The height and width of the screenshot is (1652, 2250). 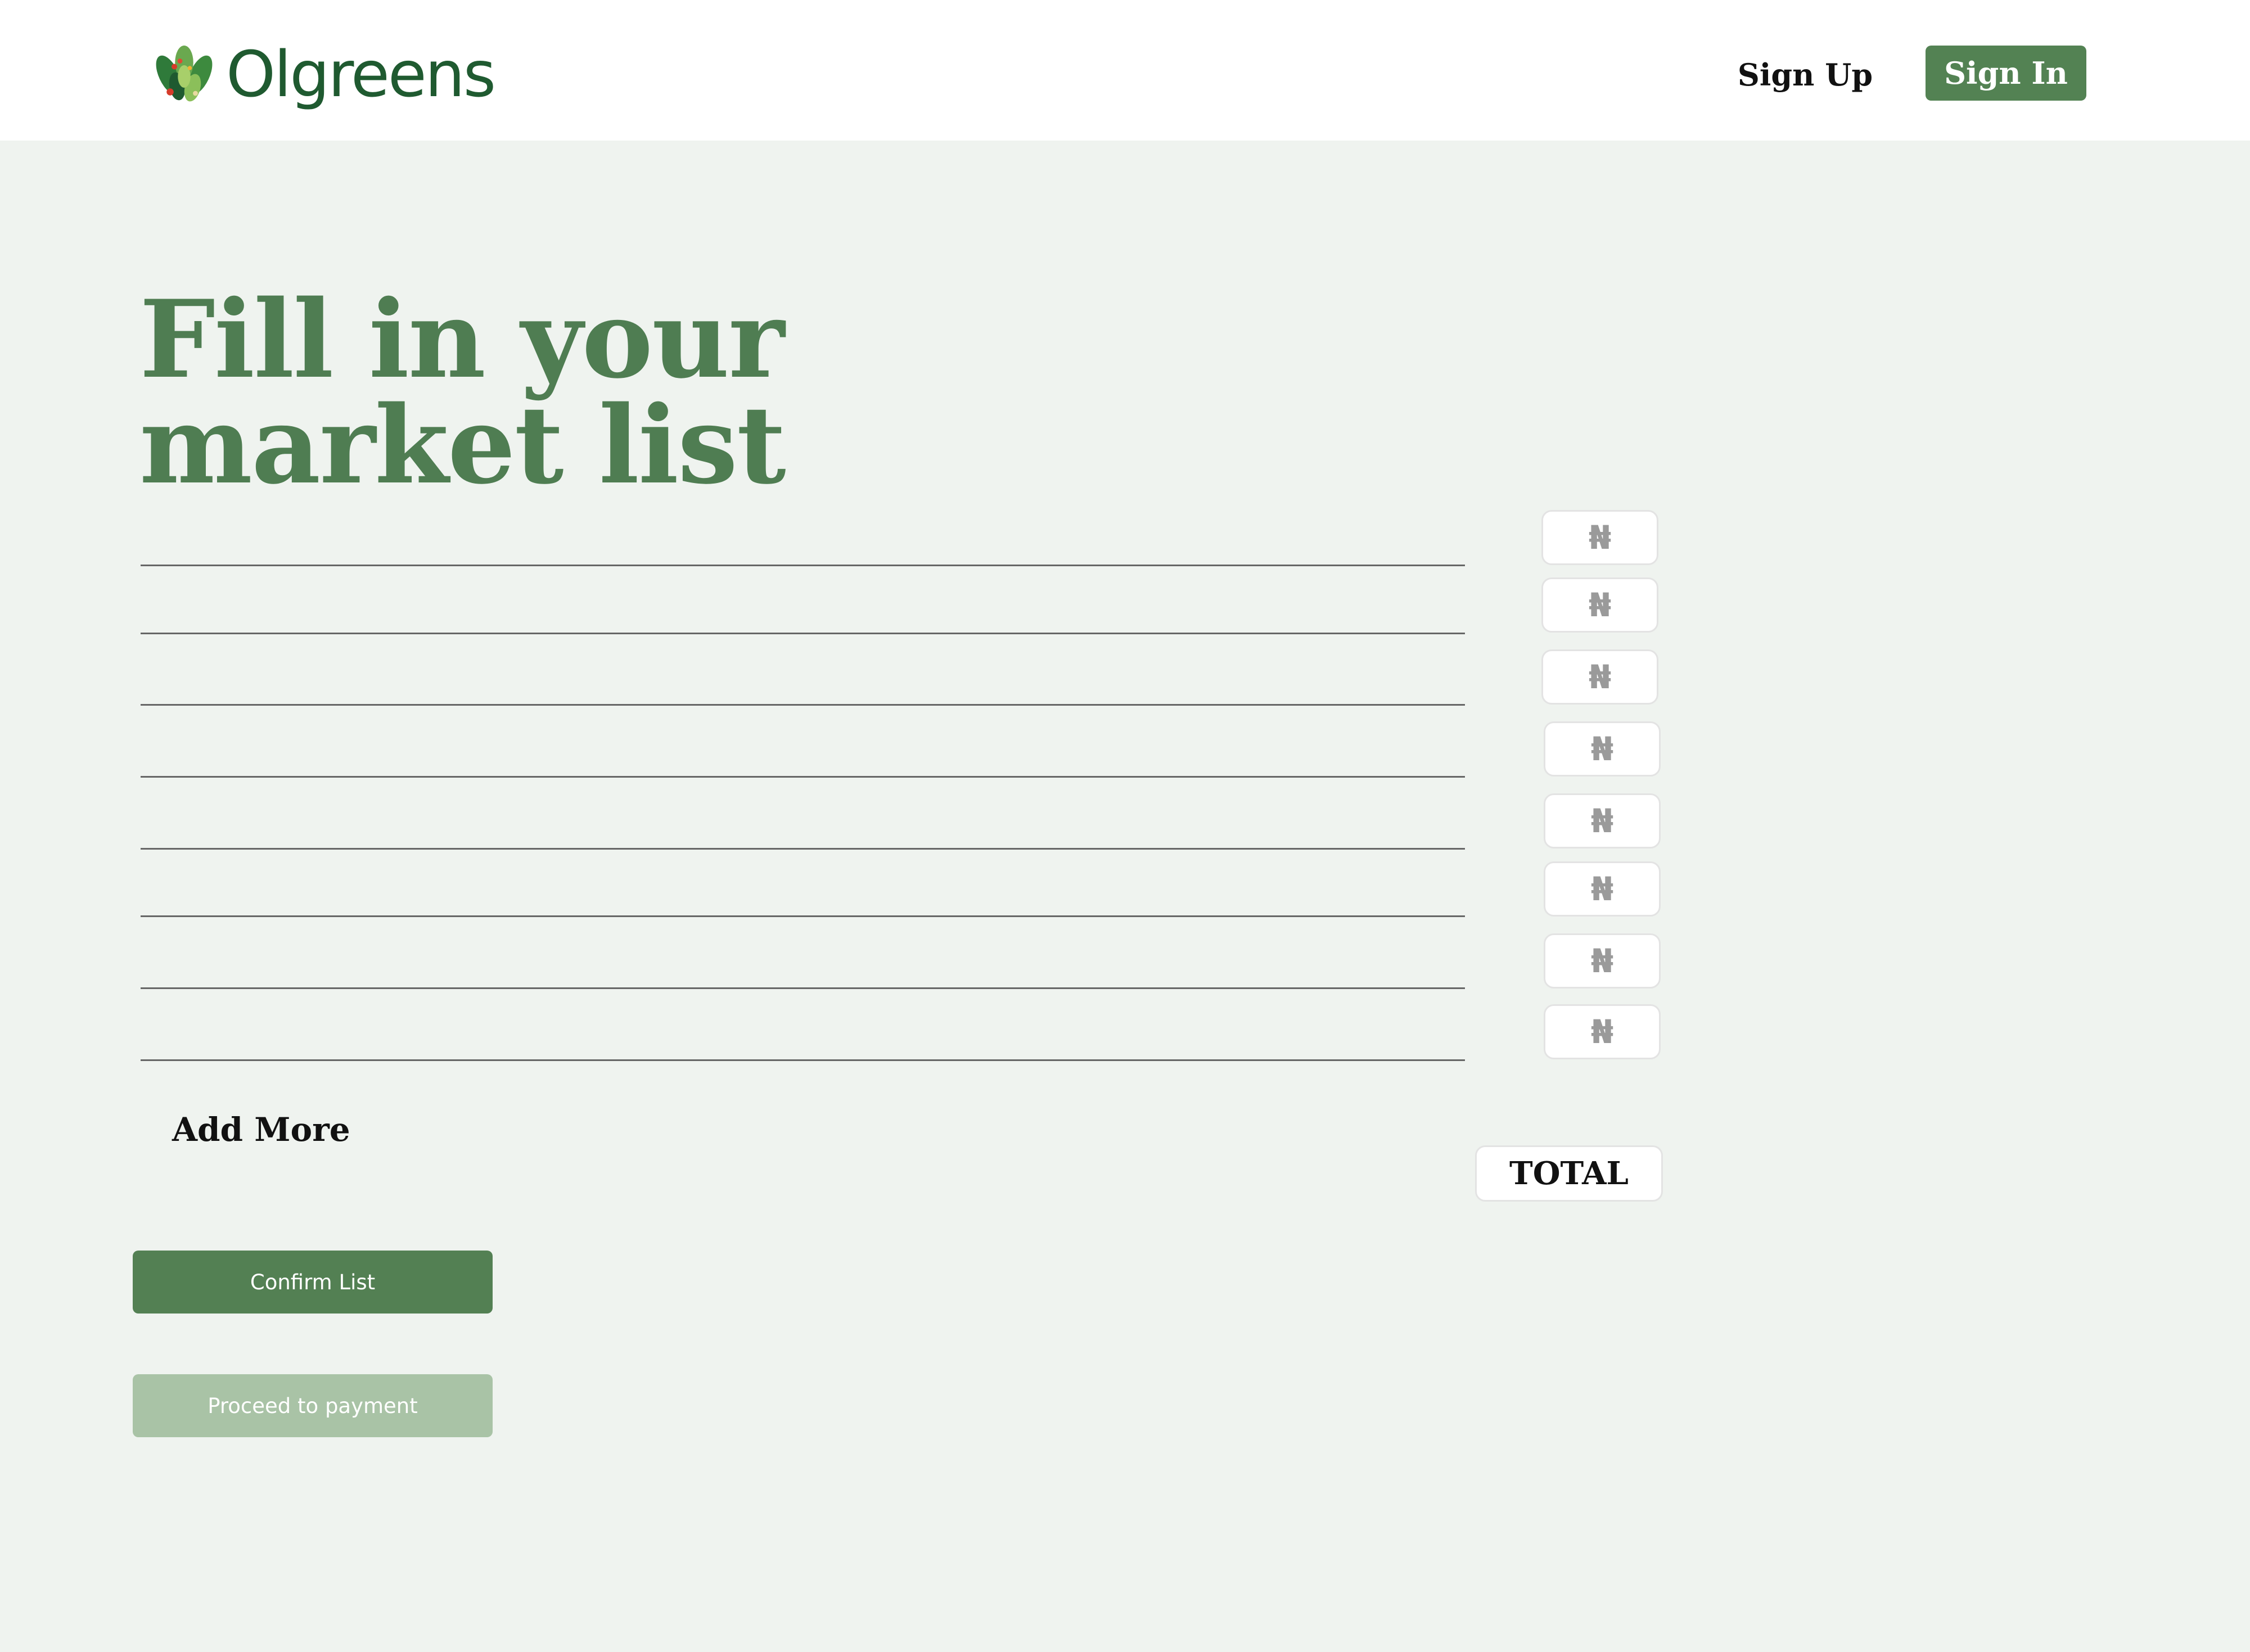 What do you see at coordinates (313, 1282) in the screenshot?
I see `confirm-list-button: Confirm List` at bounding box center [313, 1282].